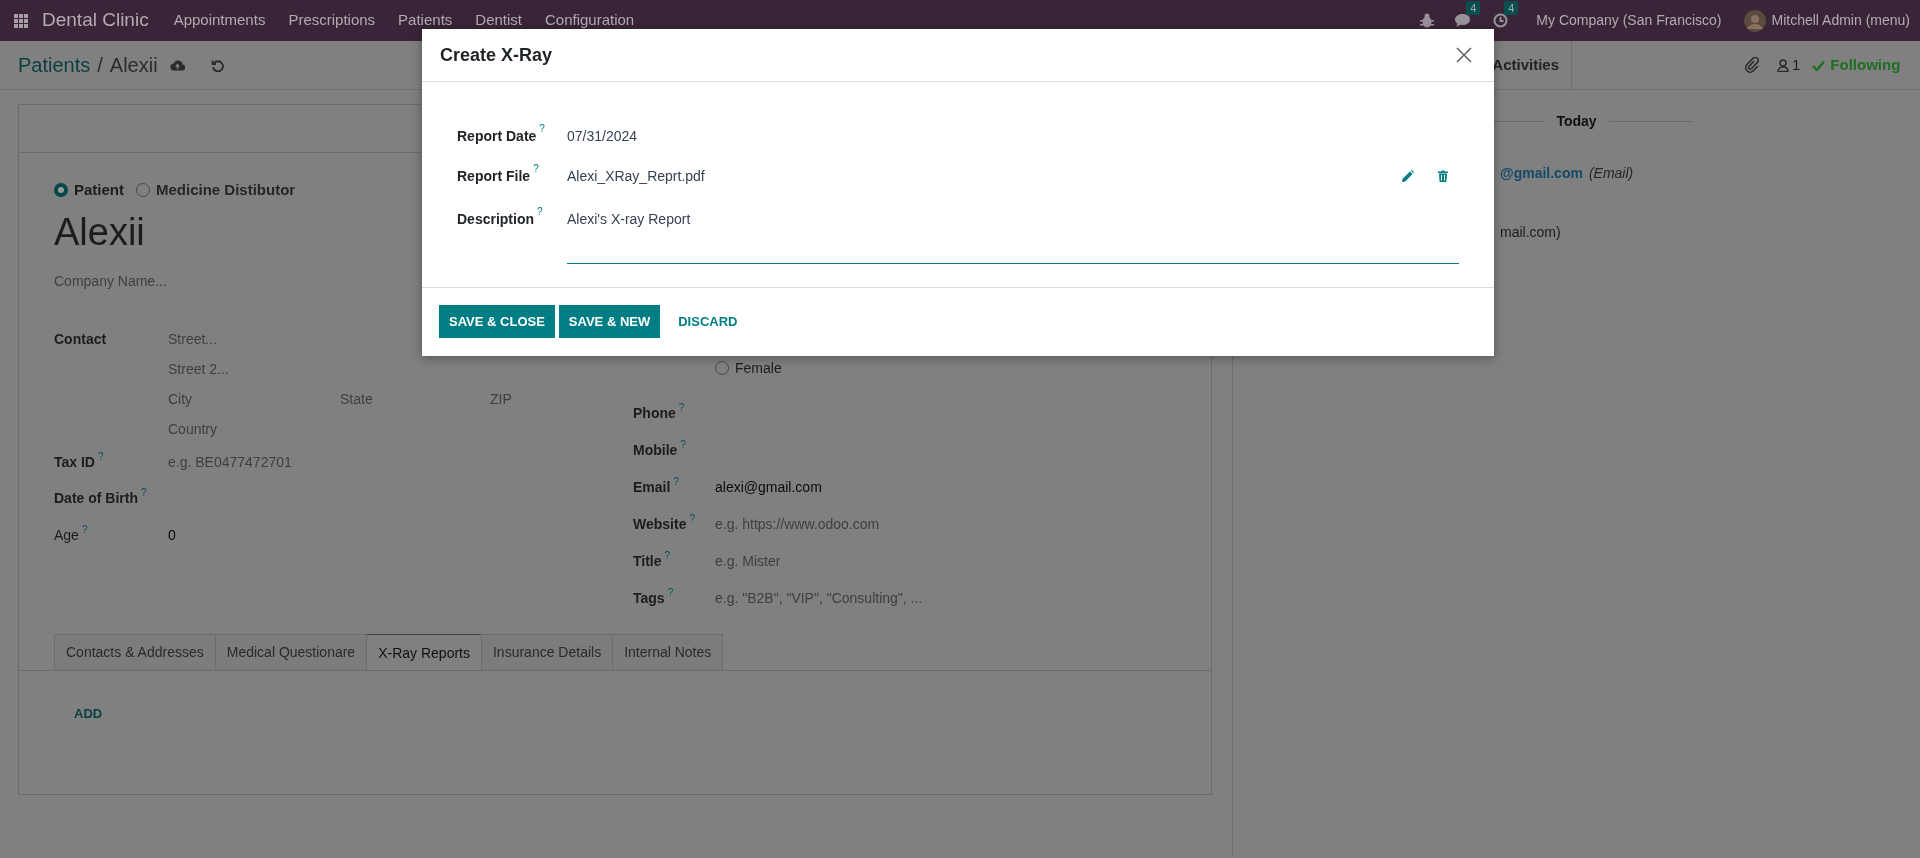 The height and width of the screenshot is (858, 1920). What do you see at coordinates (647, 561) in the screenshot?
I see `field-label: Title` at bounding box center [647, 561].